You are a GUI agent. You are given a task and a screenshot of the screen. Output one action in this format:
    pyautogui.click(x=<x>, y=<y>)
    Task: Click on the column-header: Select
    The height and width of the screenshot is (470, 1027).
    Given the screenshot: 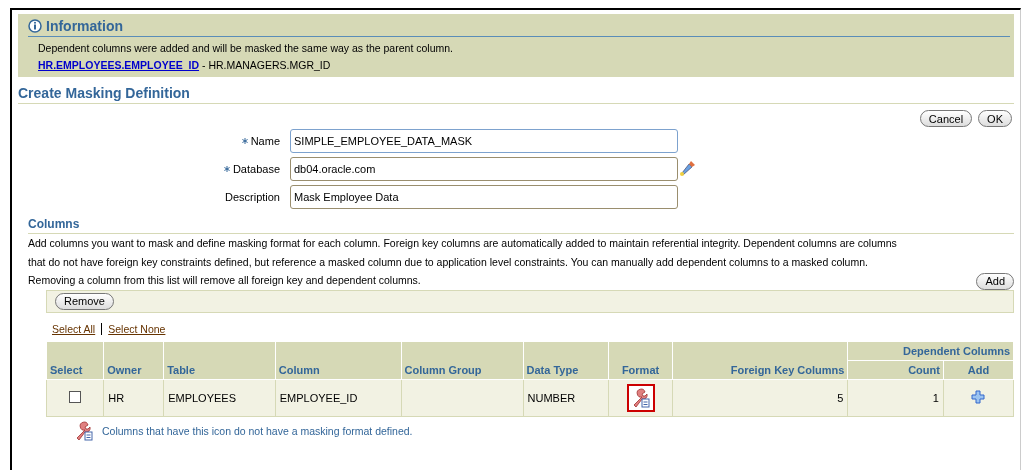 What is the action you would take?
    pyautogui.click(x=75, y=360)
    